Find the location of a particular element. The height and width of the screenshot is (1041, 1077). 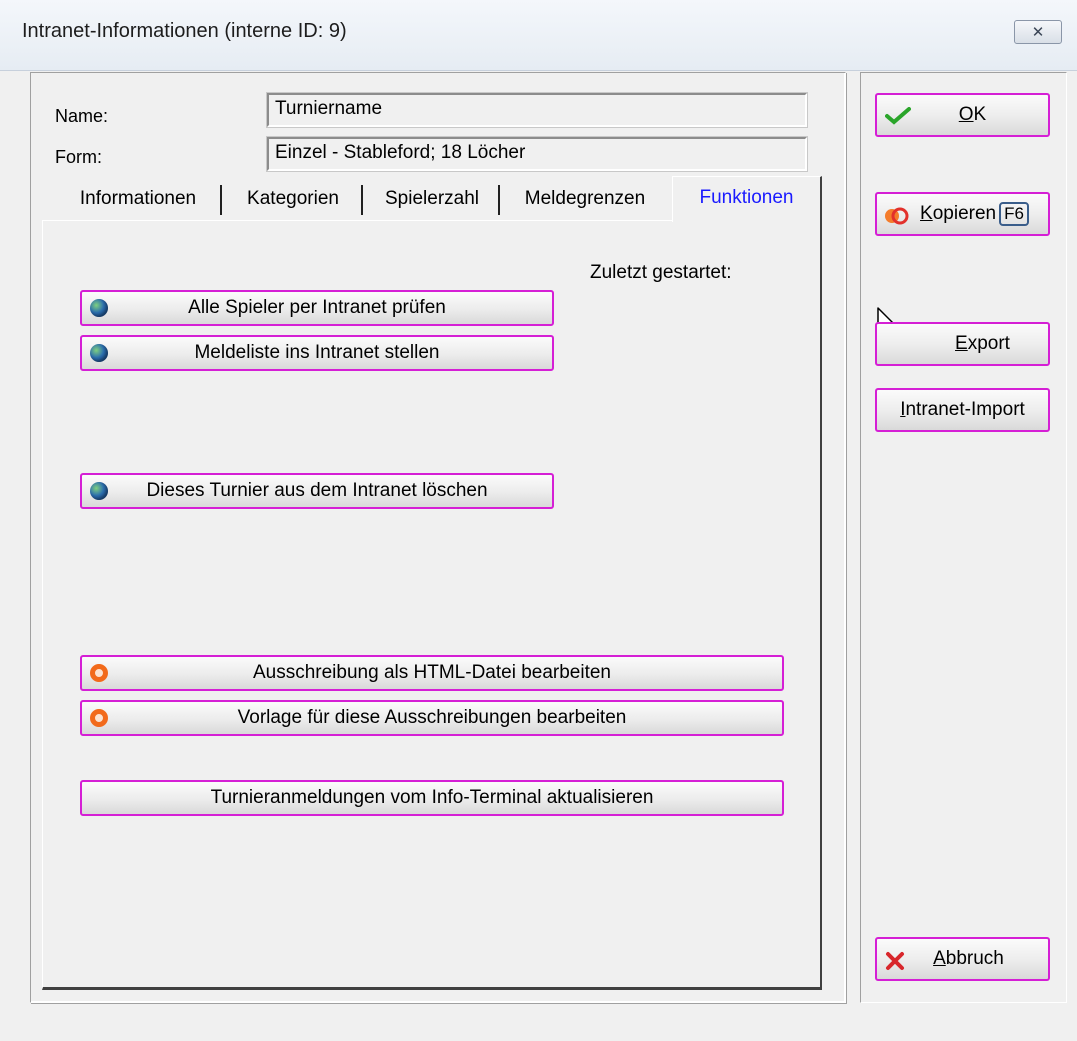

tab-meldegrenzen: Meldegrenzen is located at coordinates (585, 199).